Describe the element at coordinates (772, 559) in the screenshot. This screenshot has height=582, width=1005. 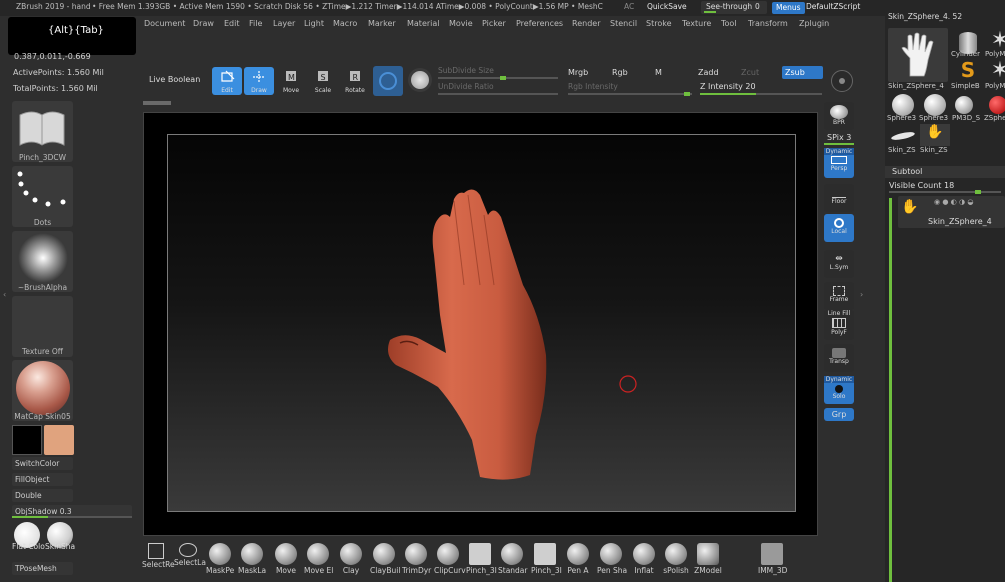
I see `brush-imm3d: IMM_3D` at that location.